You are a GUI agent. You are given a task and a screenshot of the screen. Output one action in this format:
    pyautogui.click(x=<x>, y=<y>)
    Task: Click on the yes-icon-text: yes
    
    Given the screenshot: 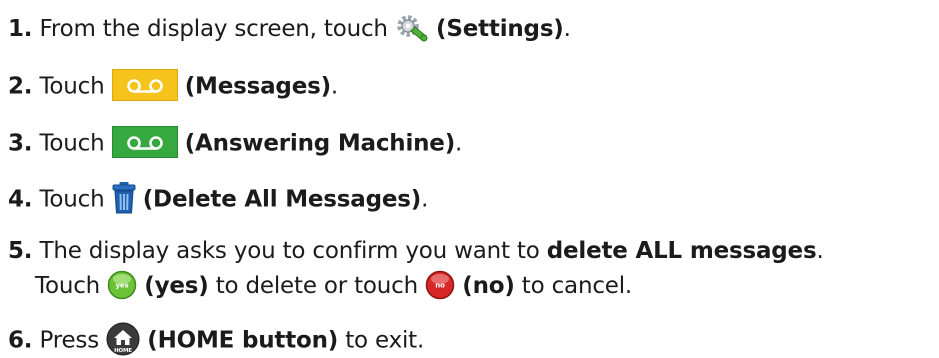 What is the action you would take?
    pyautogui.click(x=122, y=285)
    